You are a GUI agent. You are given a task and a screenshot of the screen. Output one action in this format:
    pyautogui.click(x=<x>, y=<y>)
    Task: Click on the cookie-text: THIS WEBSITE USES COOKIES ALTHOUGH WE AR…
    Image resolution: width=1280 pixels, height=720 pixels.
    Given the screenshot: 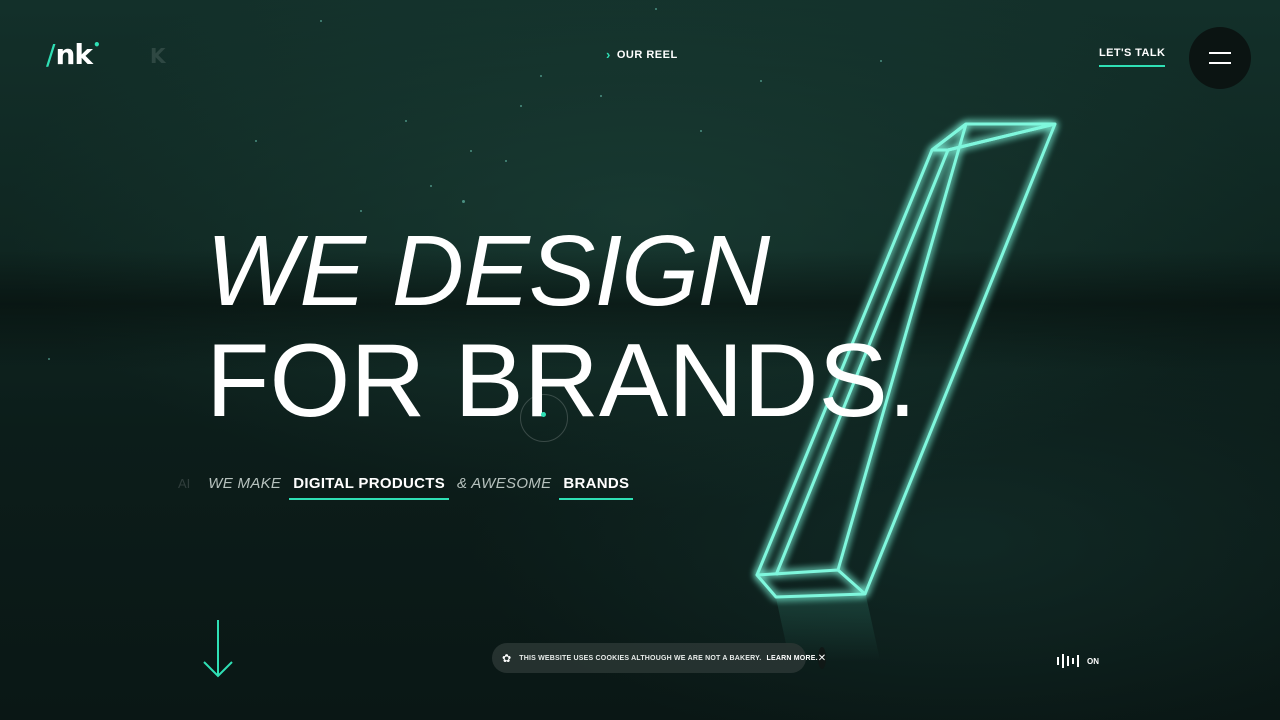 What is the action you would take?
    pyautogui.click(x=640, y=658)
    